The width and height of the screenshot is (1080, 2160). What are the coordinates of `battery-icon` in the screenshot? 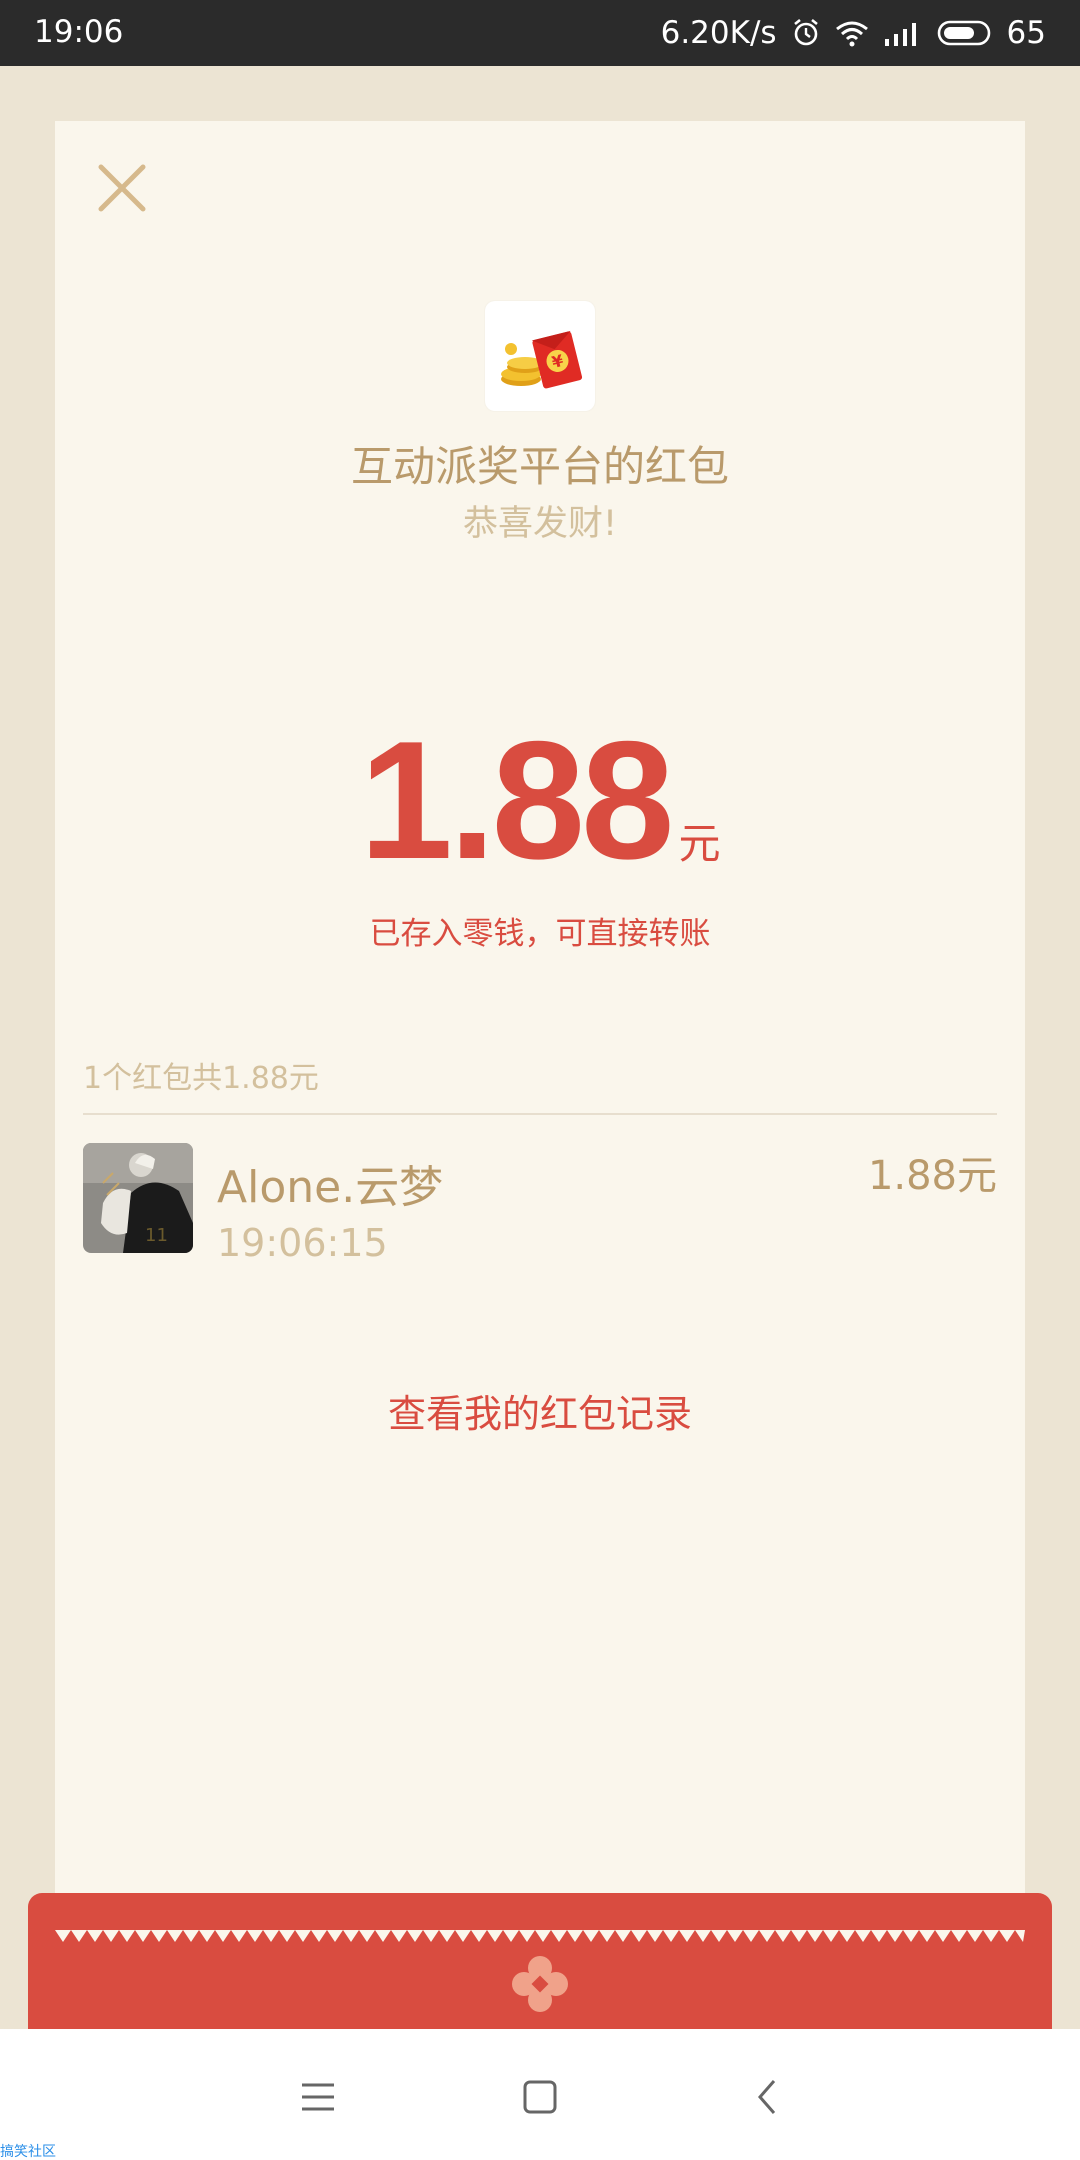 It's located at (965, 33).